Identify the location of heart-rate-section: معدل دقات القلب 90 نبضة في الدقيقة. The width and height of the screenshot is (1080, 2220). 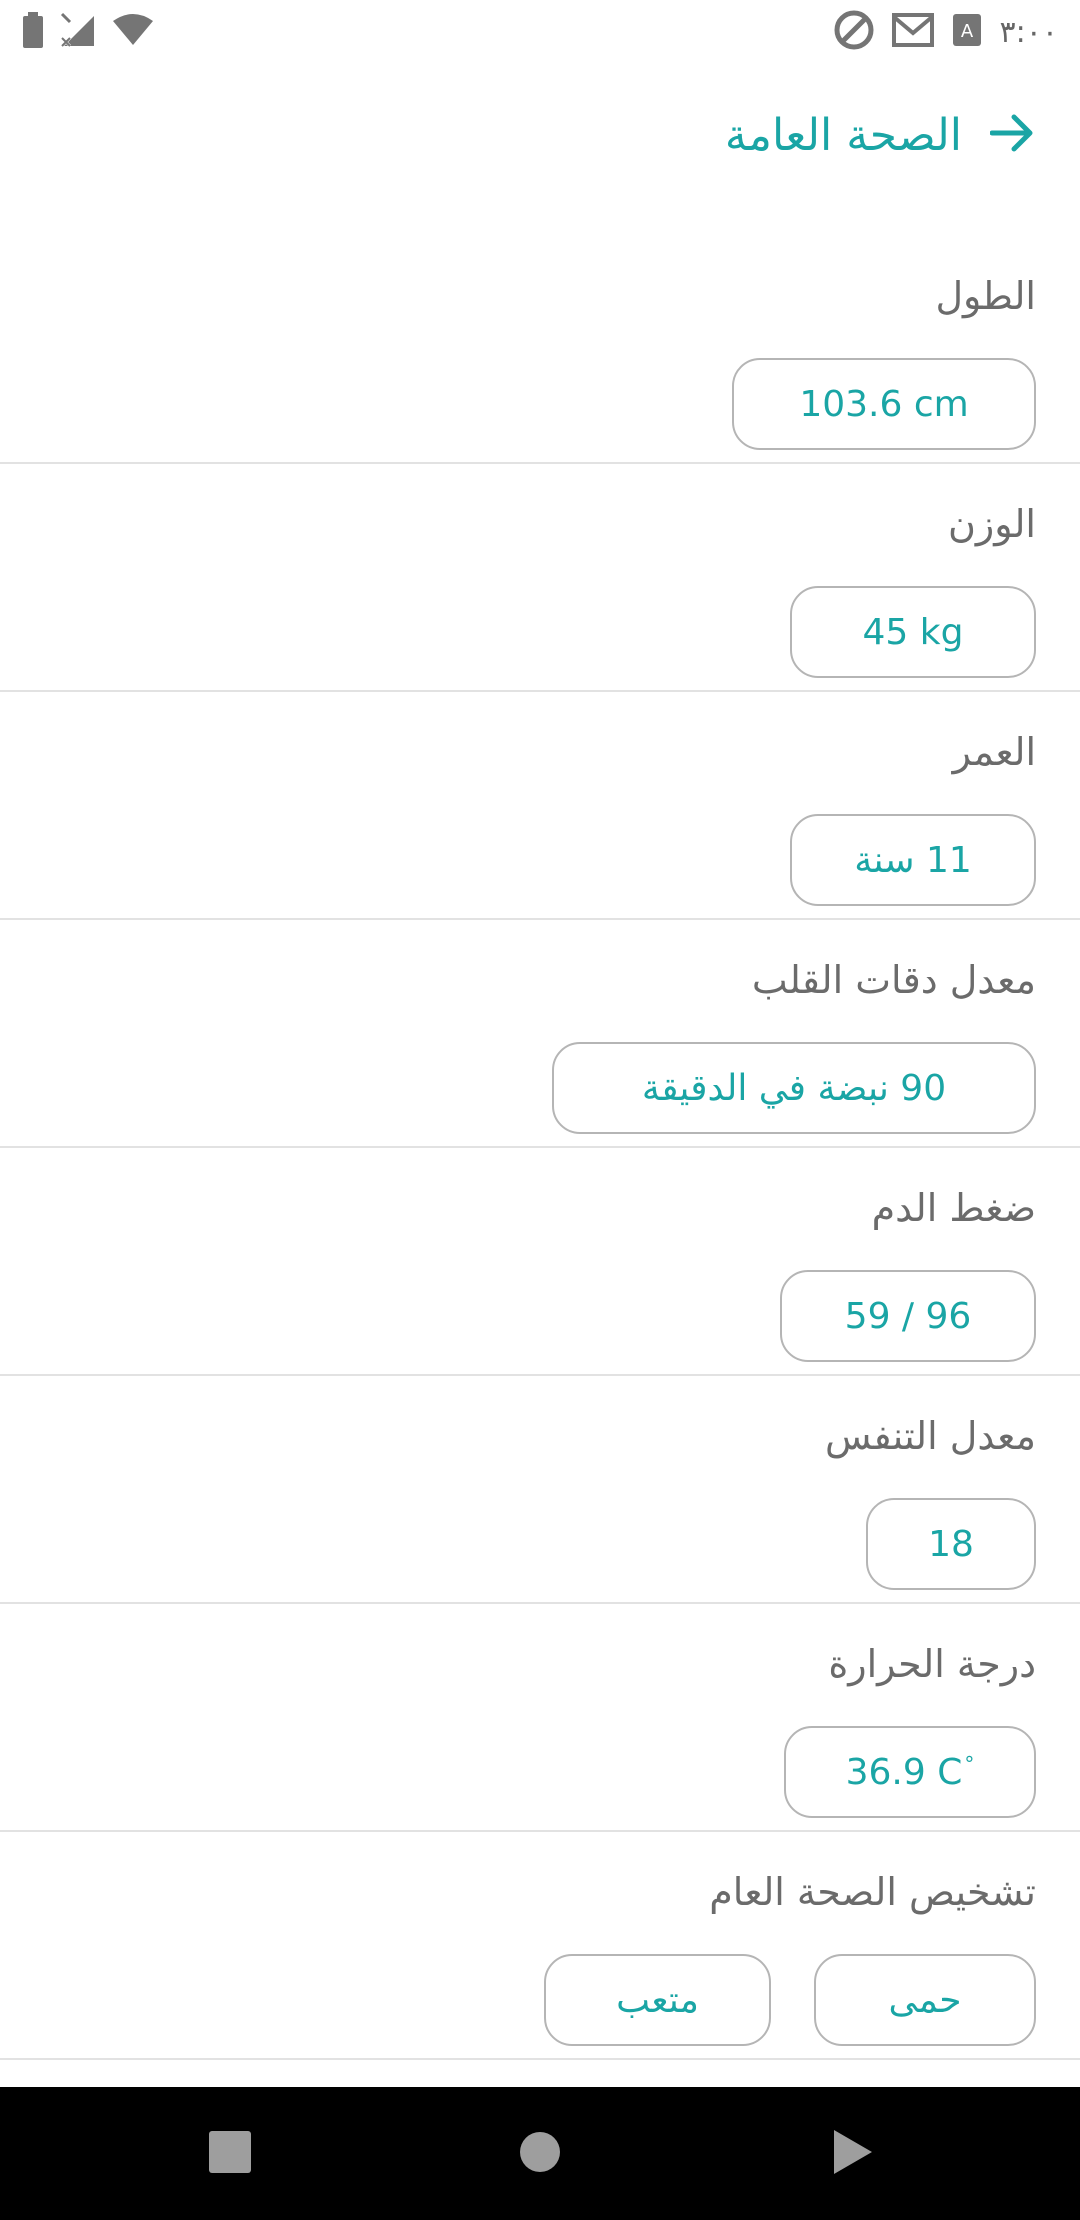
(540, 1034).